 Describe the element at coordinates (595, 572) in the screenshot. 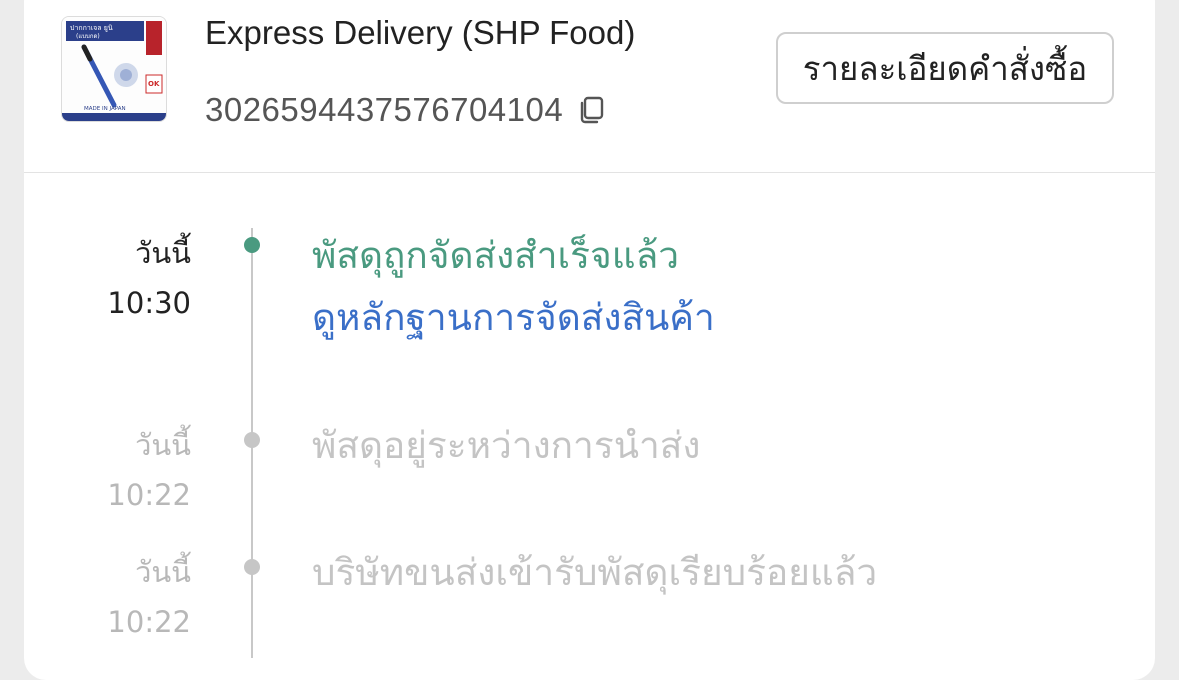

I see `timeline-status: บริษัทขนส่งเข้ารับพัสดุเรียบร้อยแล้ว` at that location.